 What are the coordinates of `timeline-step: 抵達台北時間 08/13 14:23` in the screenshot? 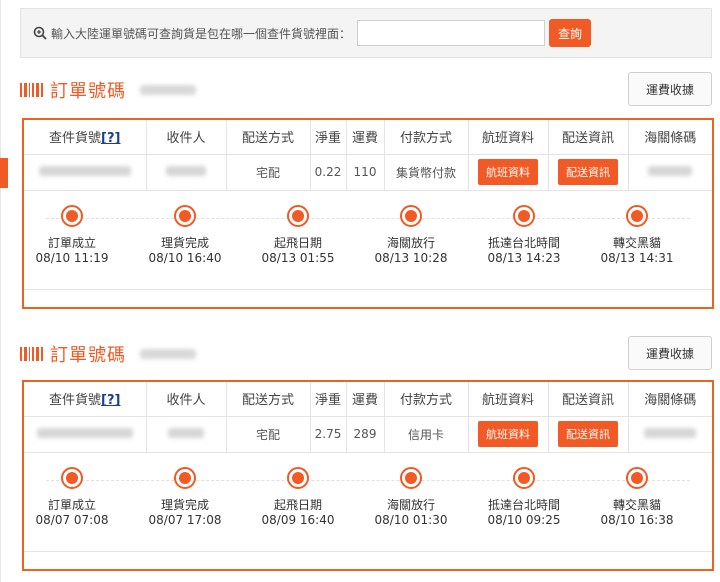 It's located at (524, 235).